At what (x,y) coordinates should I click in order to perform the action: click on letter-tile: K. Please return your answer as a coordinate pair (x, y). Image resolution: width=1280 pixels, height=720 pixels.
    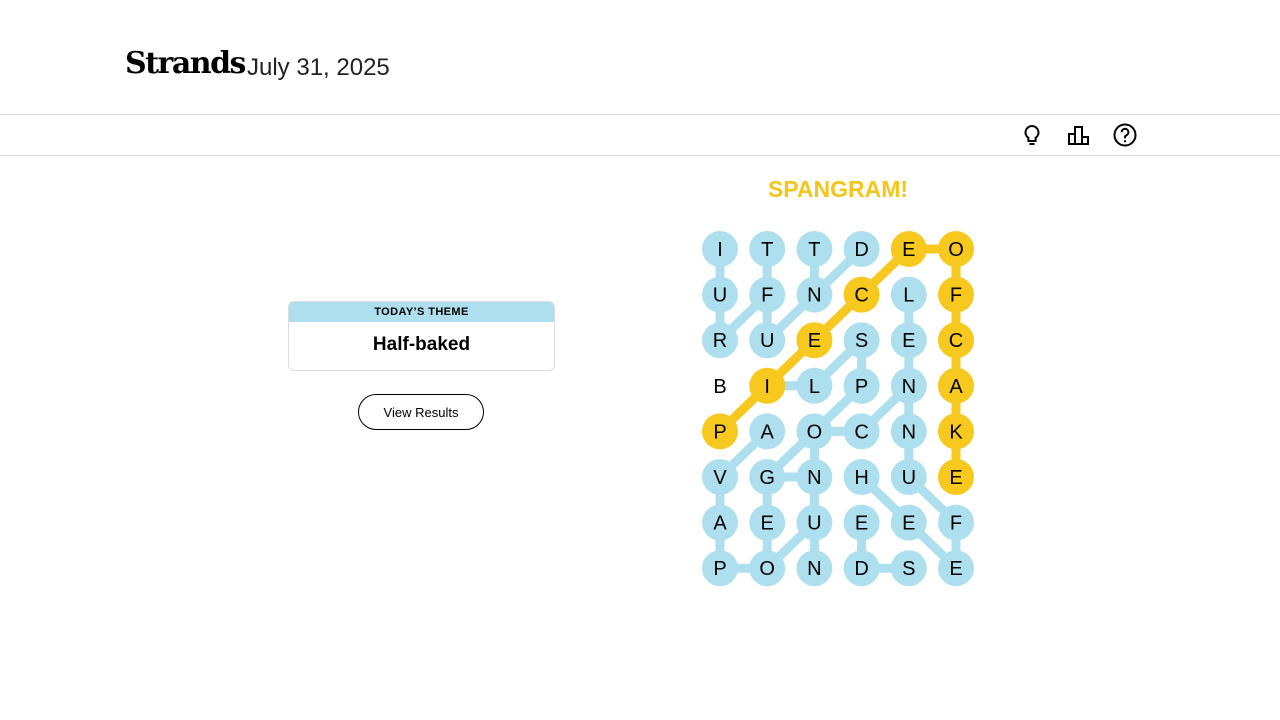
    Looking at the image, I should click on (956, 431).